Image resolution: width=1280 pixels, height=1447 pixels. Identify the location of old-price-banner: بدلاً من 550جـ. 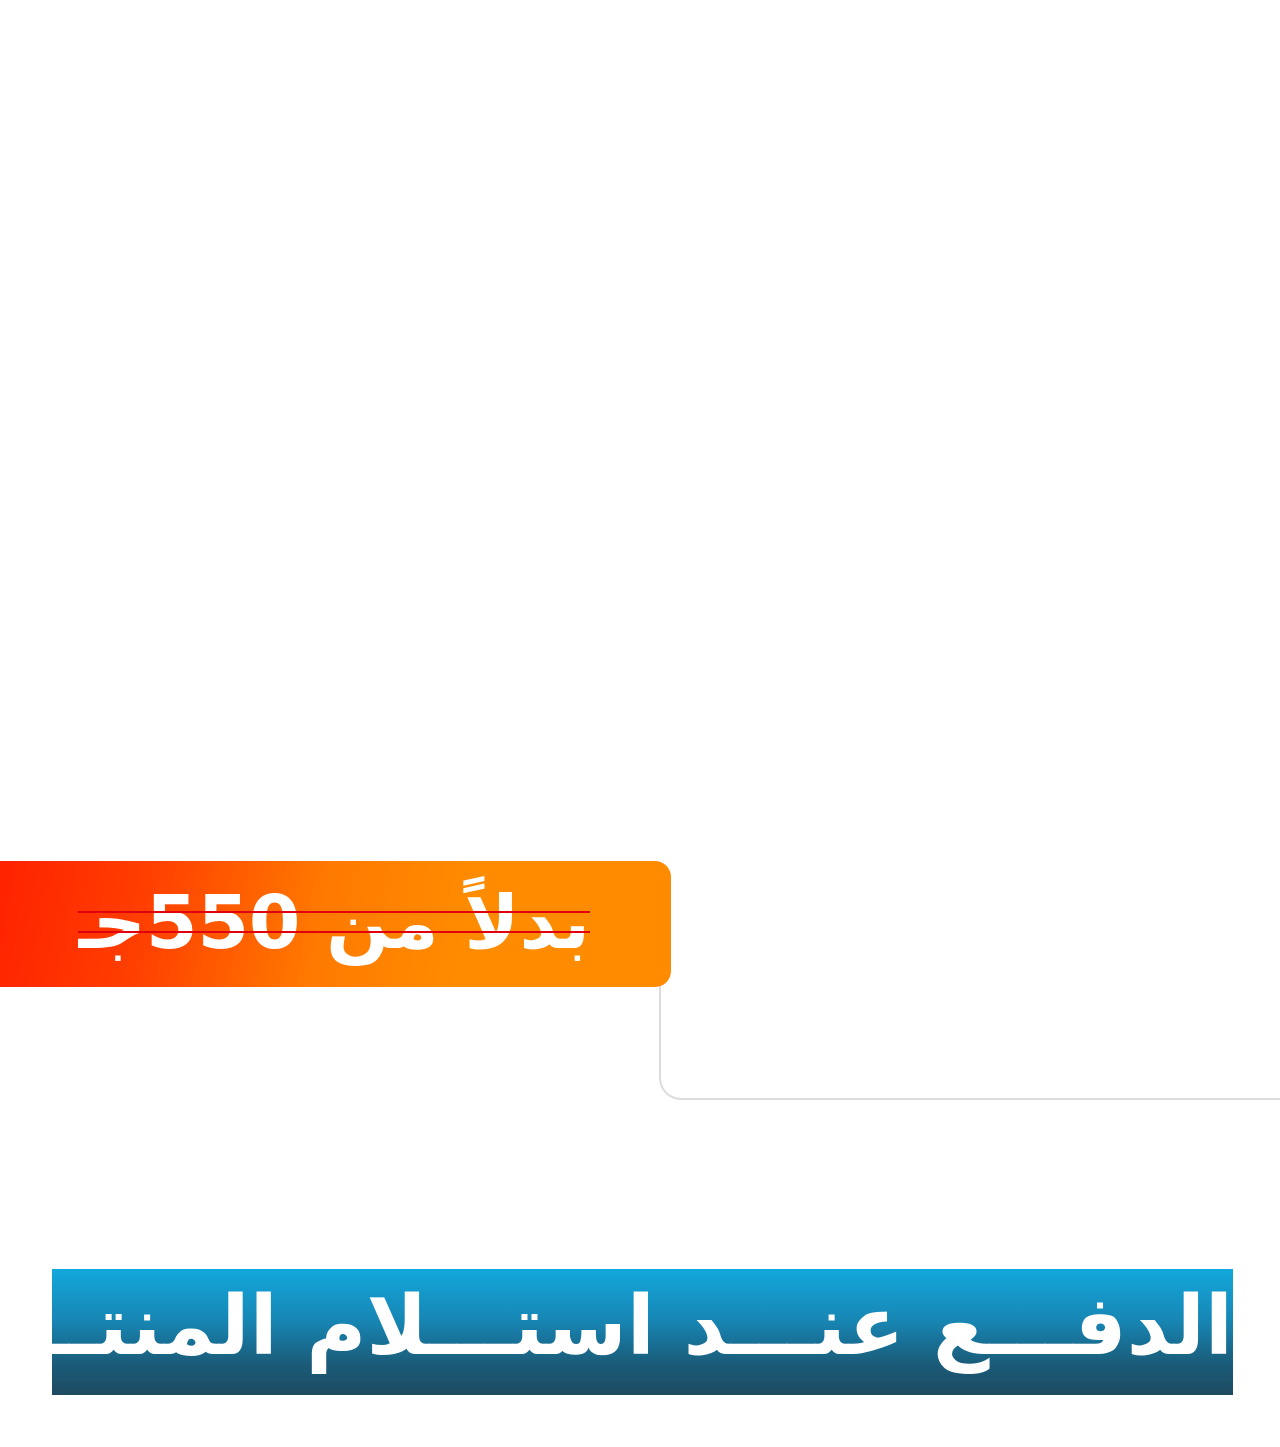
(335, 924).